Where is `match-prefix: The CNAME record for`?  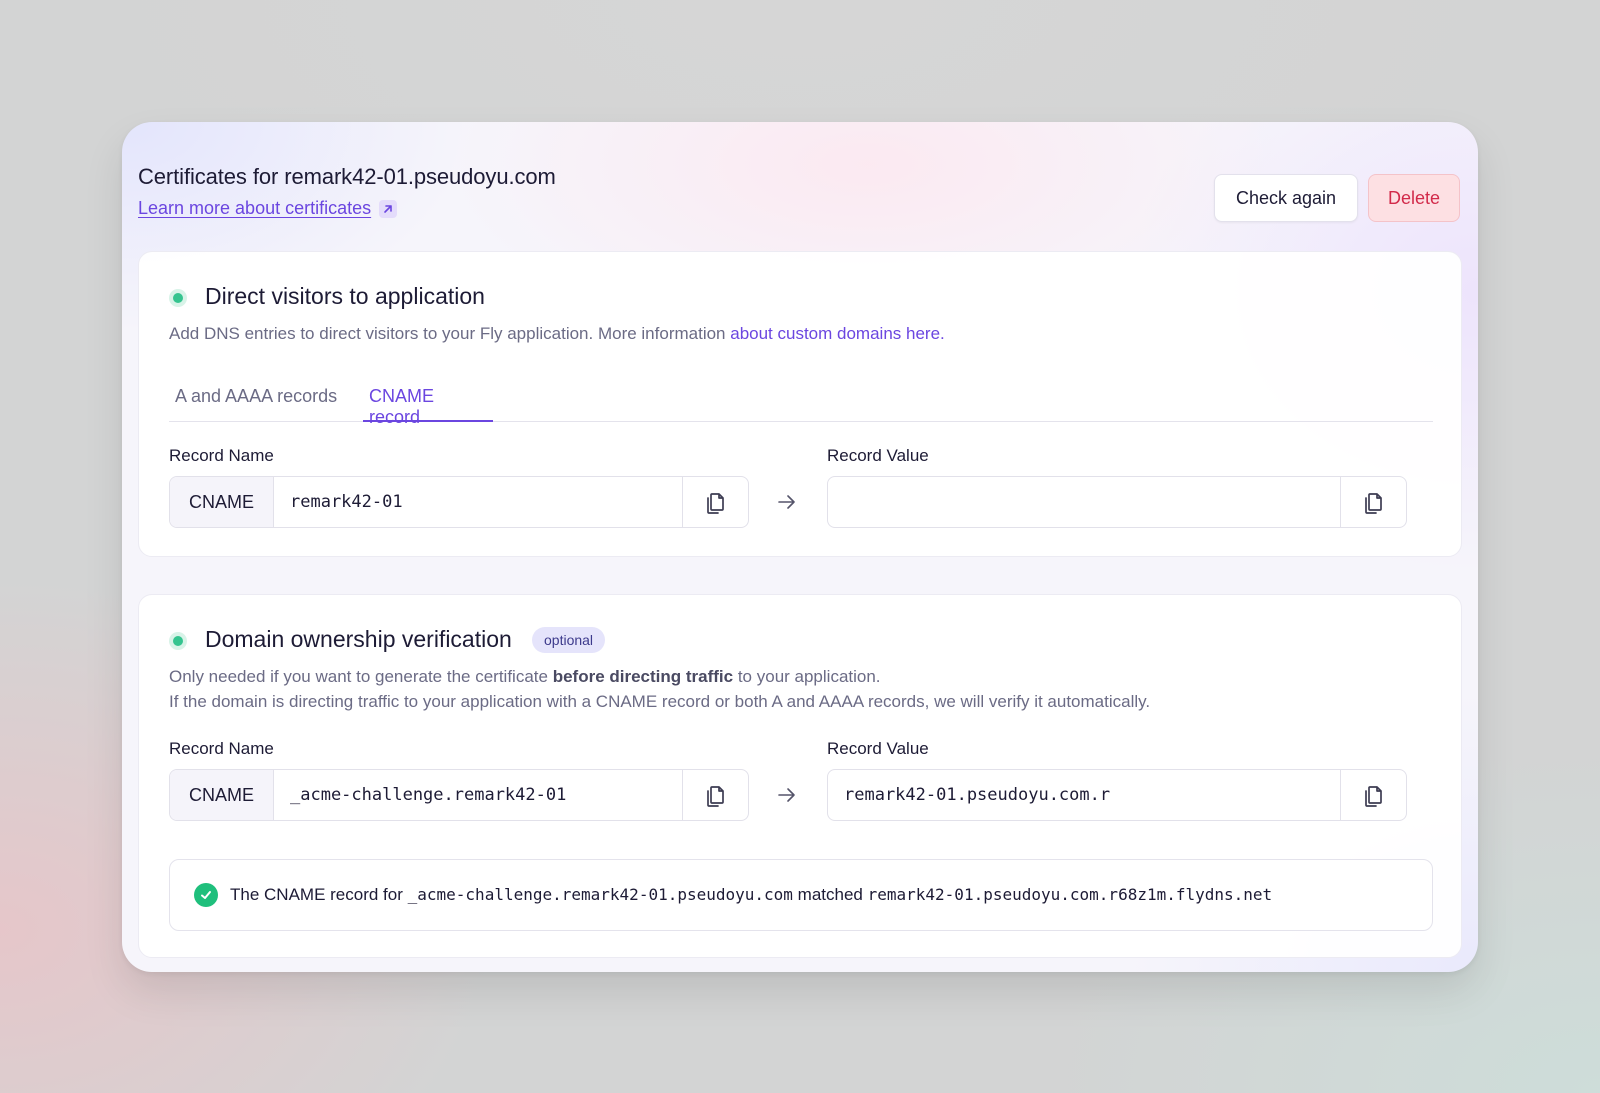
match-prefix: The CNAME record for is located at coordinates (316, 894).